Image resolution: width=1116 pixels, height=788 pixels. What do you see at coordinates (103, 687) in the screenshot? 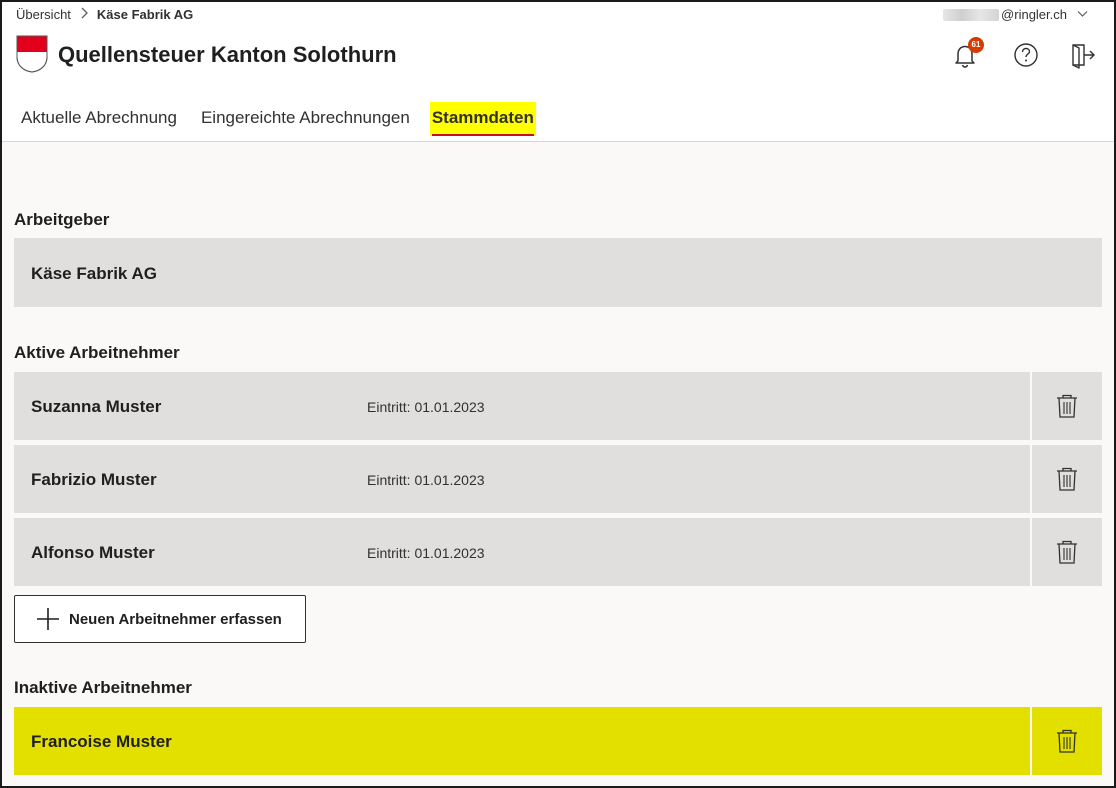
I see `inactive-employees-section-title: Inaktive Arbeitnehmer` at bounding box center [103, 687].